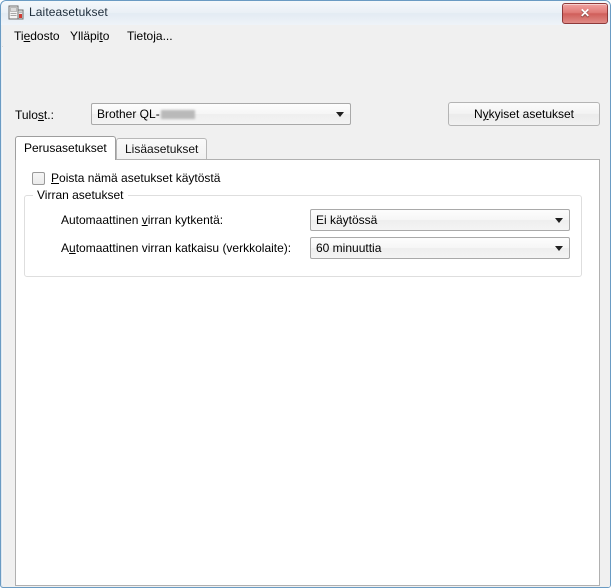 The height and width of the screenshot is (588, 611). What do you see at coordinates (26, 115) in the screenshot?
I see `printer-label-part: Tulo` at bounding box center [26, 115].